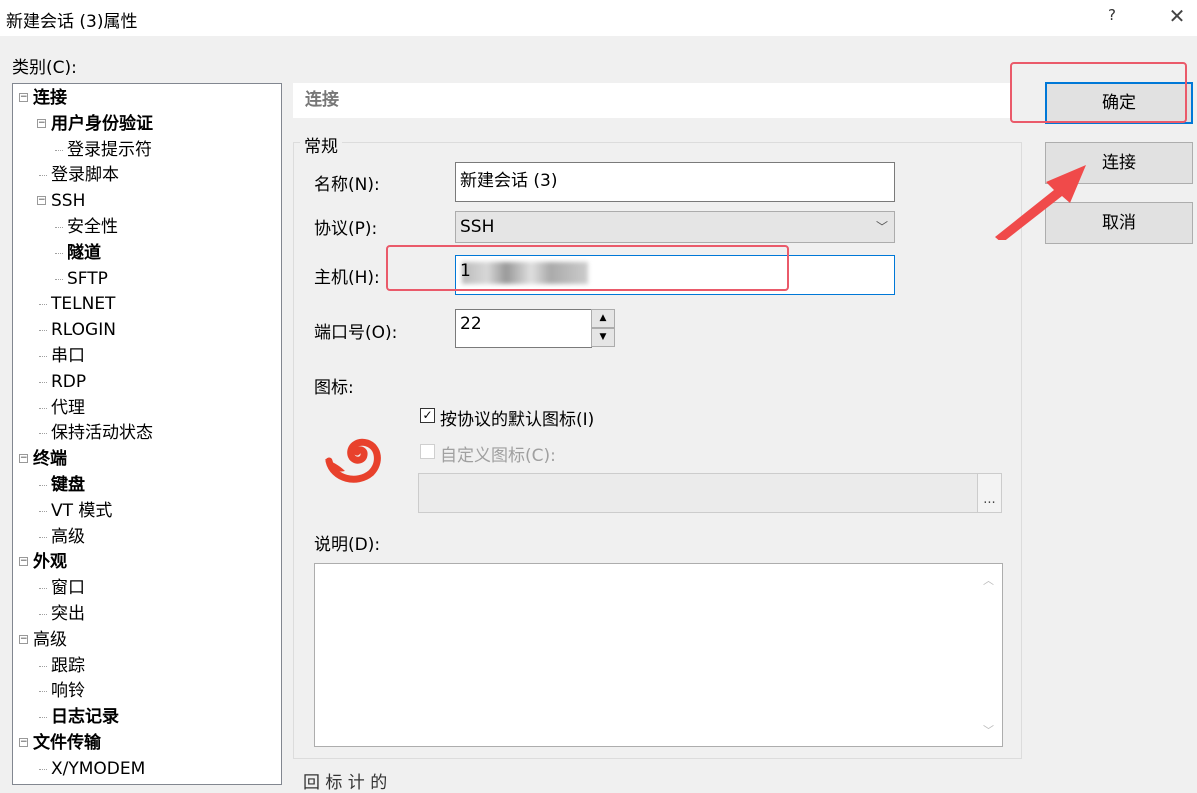 Image resolution: width=1197 pixels, height=793 pixels. I want to click on tree-item: − 文件传输, so click(146, 743).